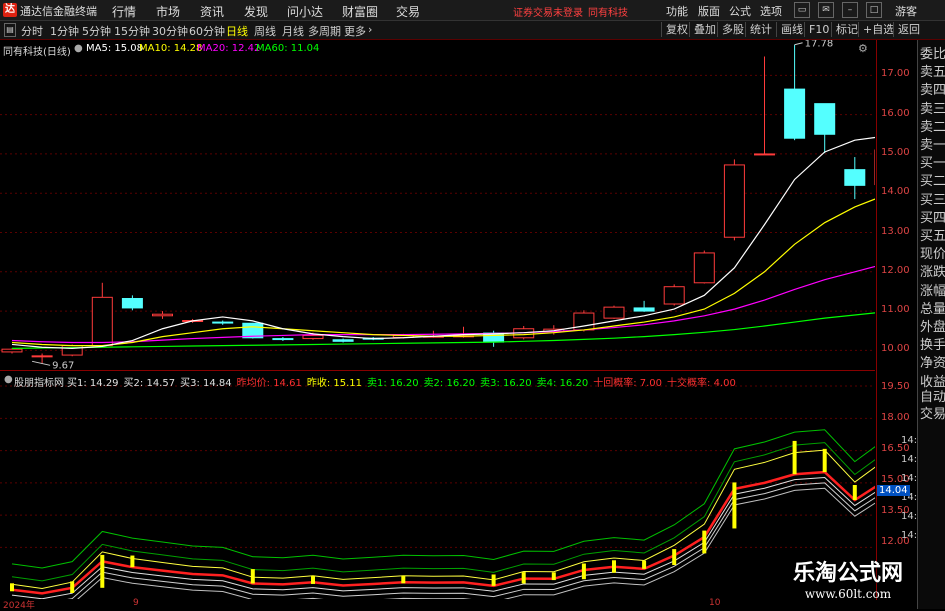  What do you see at coordinates (305, 11) in the screenshot?
I see `menu-ask-xiaoda: 问小达` at bounding box center [305, 11].